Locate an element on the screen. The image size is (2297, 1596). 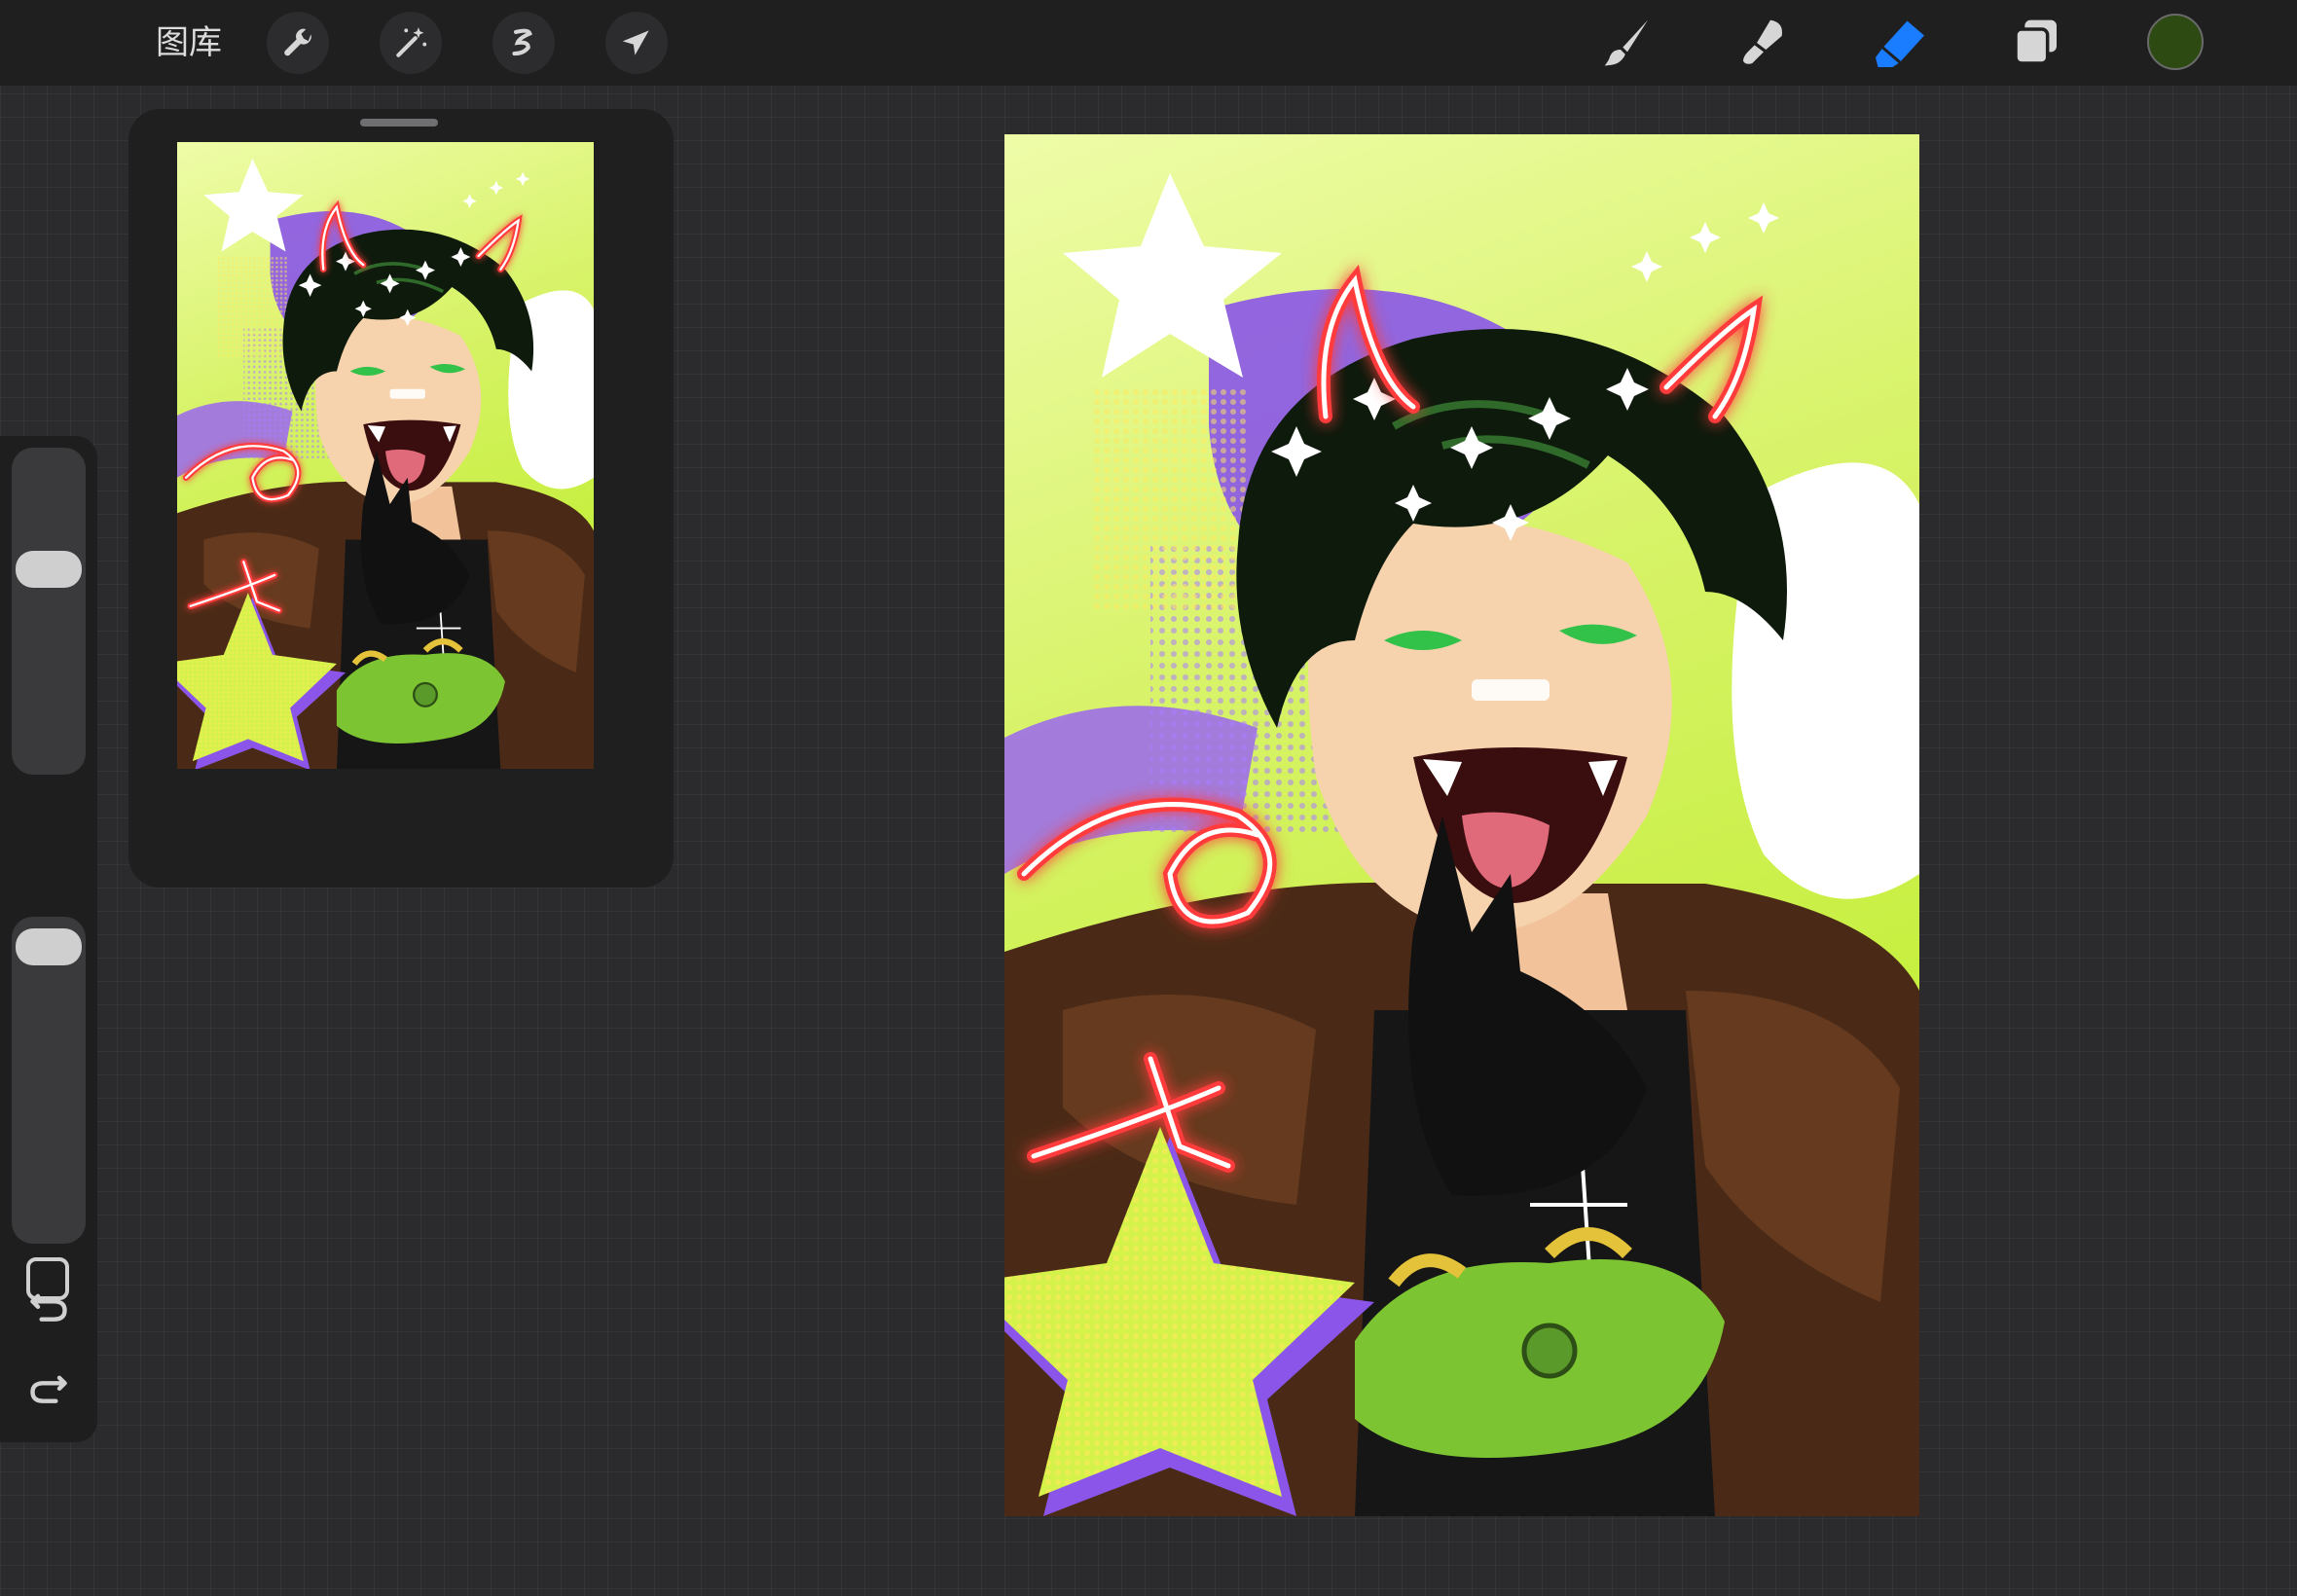
reference-artwork-thumbnail is located at coordinates (385, 455).